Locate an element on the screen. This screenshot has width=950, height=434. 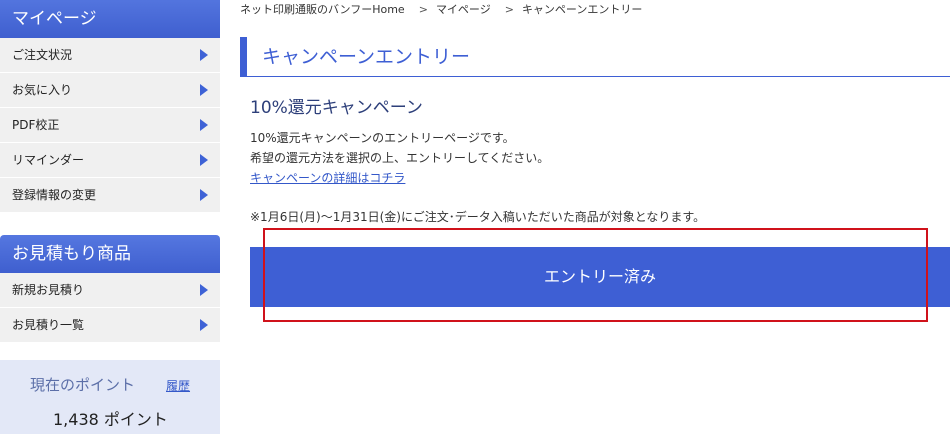
breadcrumb: ネット印刷通販のバンフーHome > マイページ > キャンペーンエントリー is located at coordinates (444, 9).